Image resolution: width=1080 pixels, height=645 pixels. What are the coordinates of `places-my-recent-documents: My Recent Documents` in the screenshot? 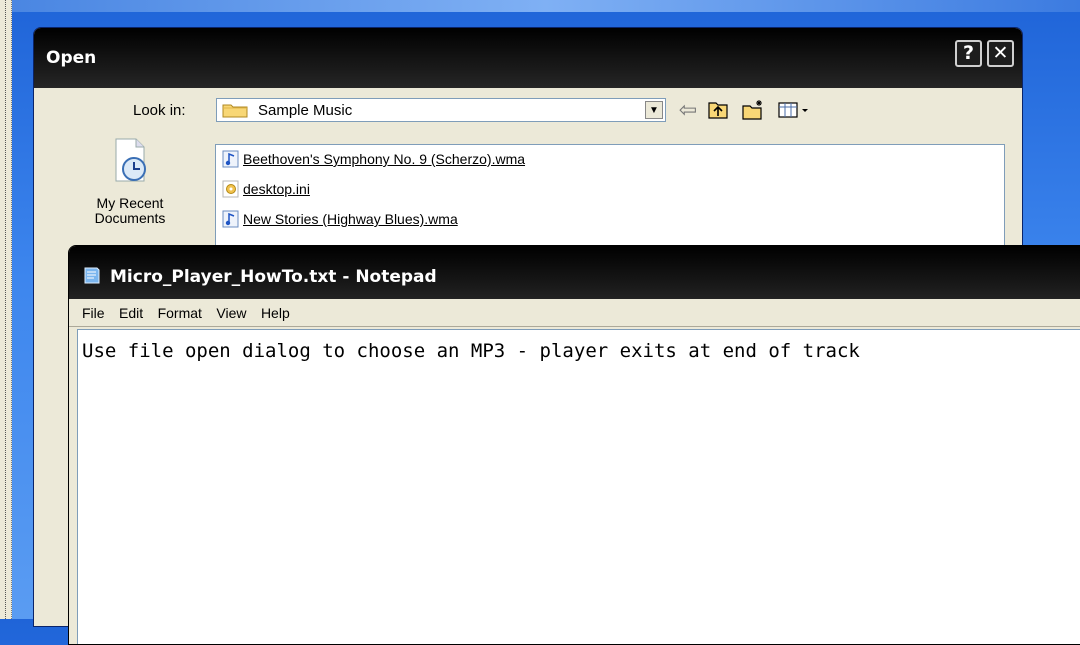 It's located at (130, 181).